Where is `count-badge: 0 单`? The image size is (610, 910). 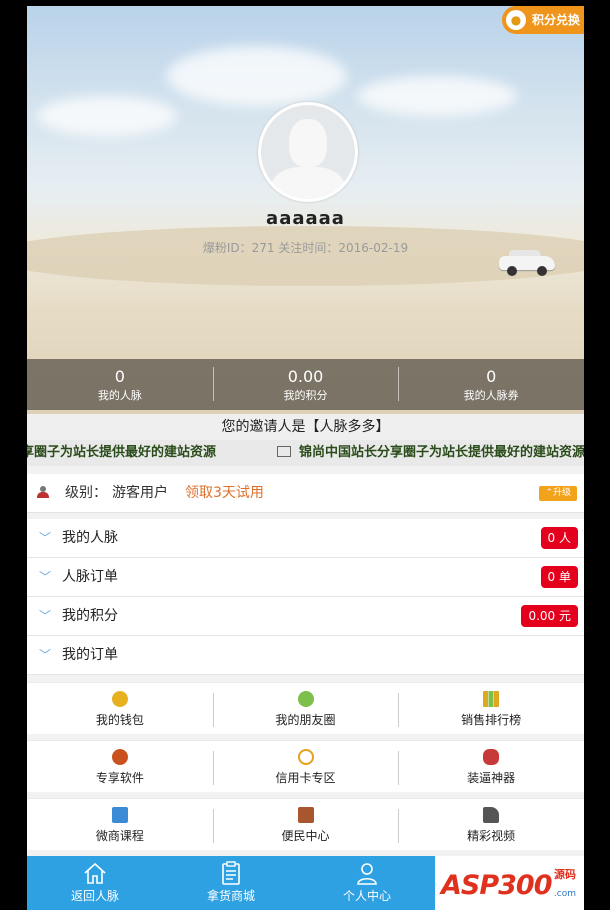
count-badge: 0 单 is located at coordinates (559, 577).